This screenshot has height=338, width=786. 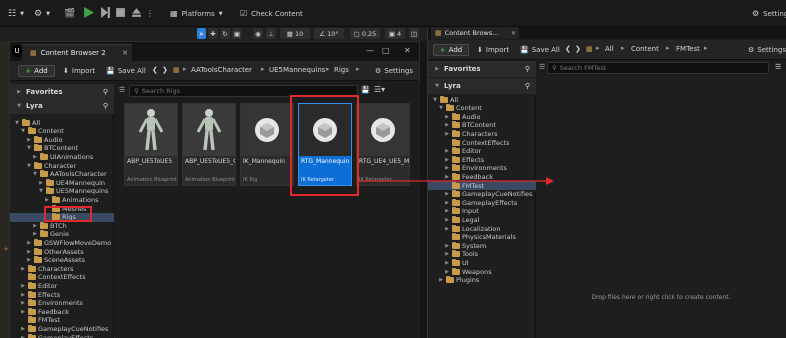 I want to click on scale-button: ▣, so click(x=237, y=33).